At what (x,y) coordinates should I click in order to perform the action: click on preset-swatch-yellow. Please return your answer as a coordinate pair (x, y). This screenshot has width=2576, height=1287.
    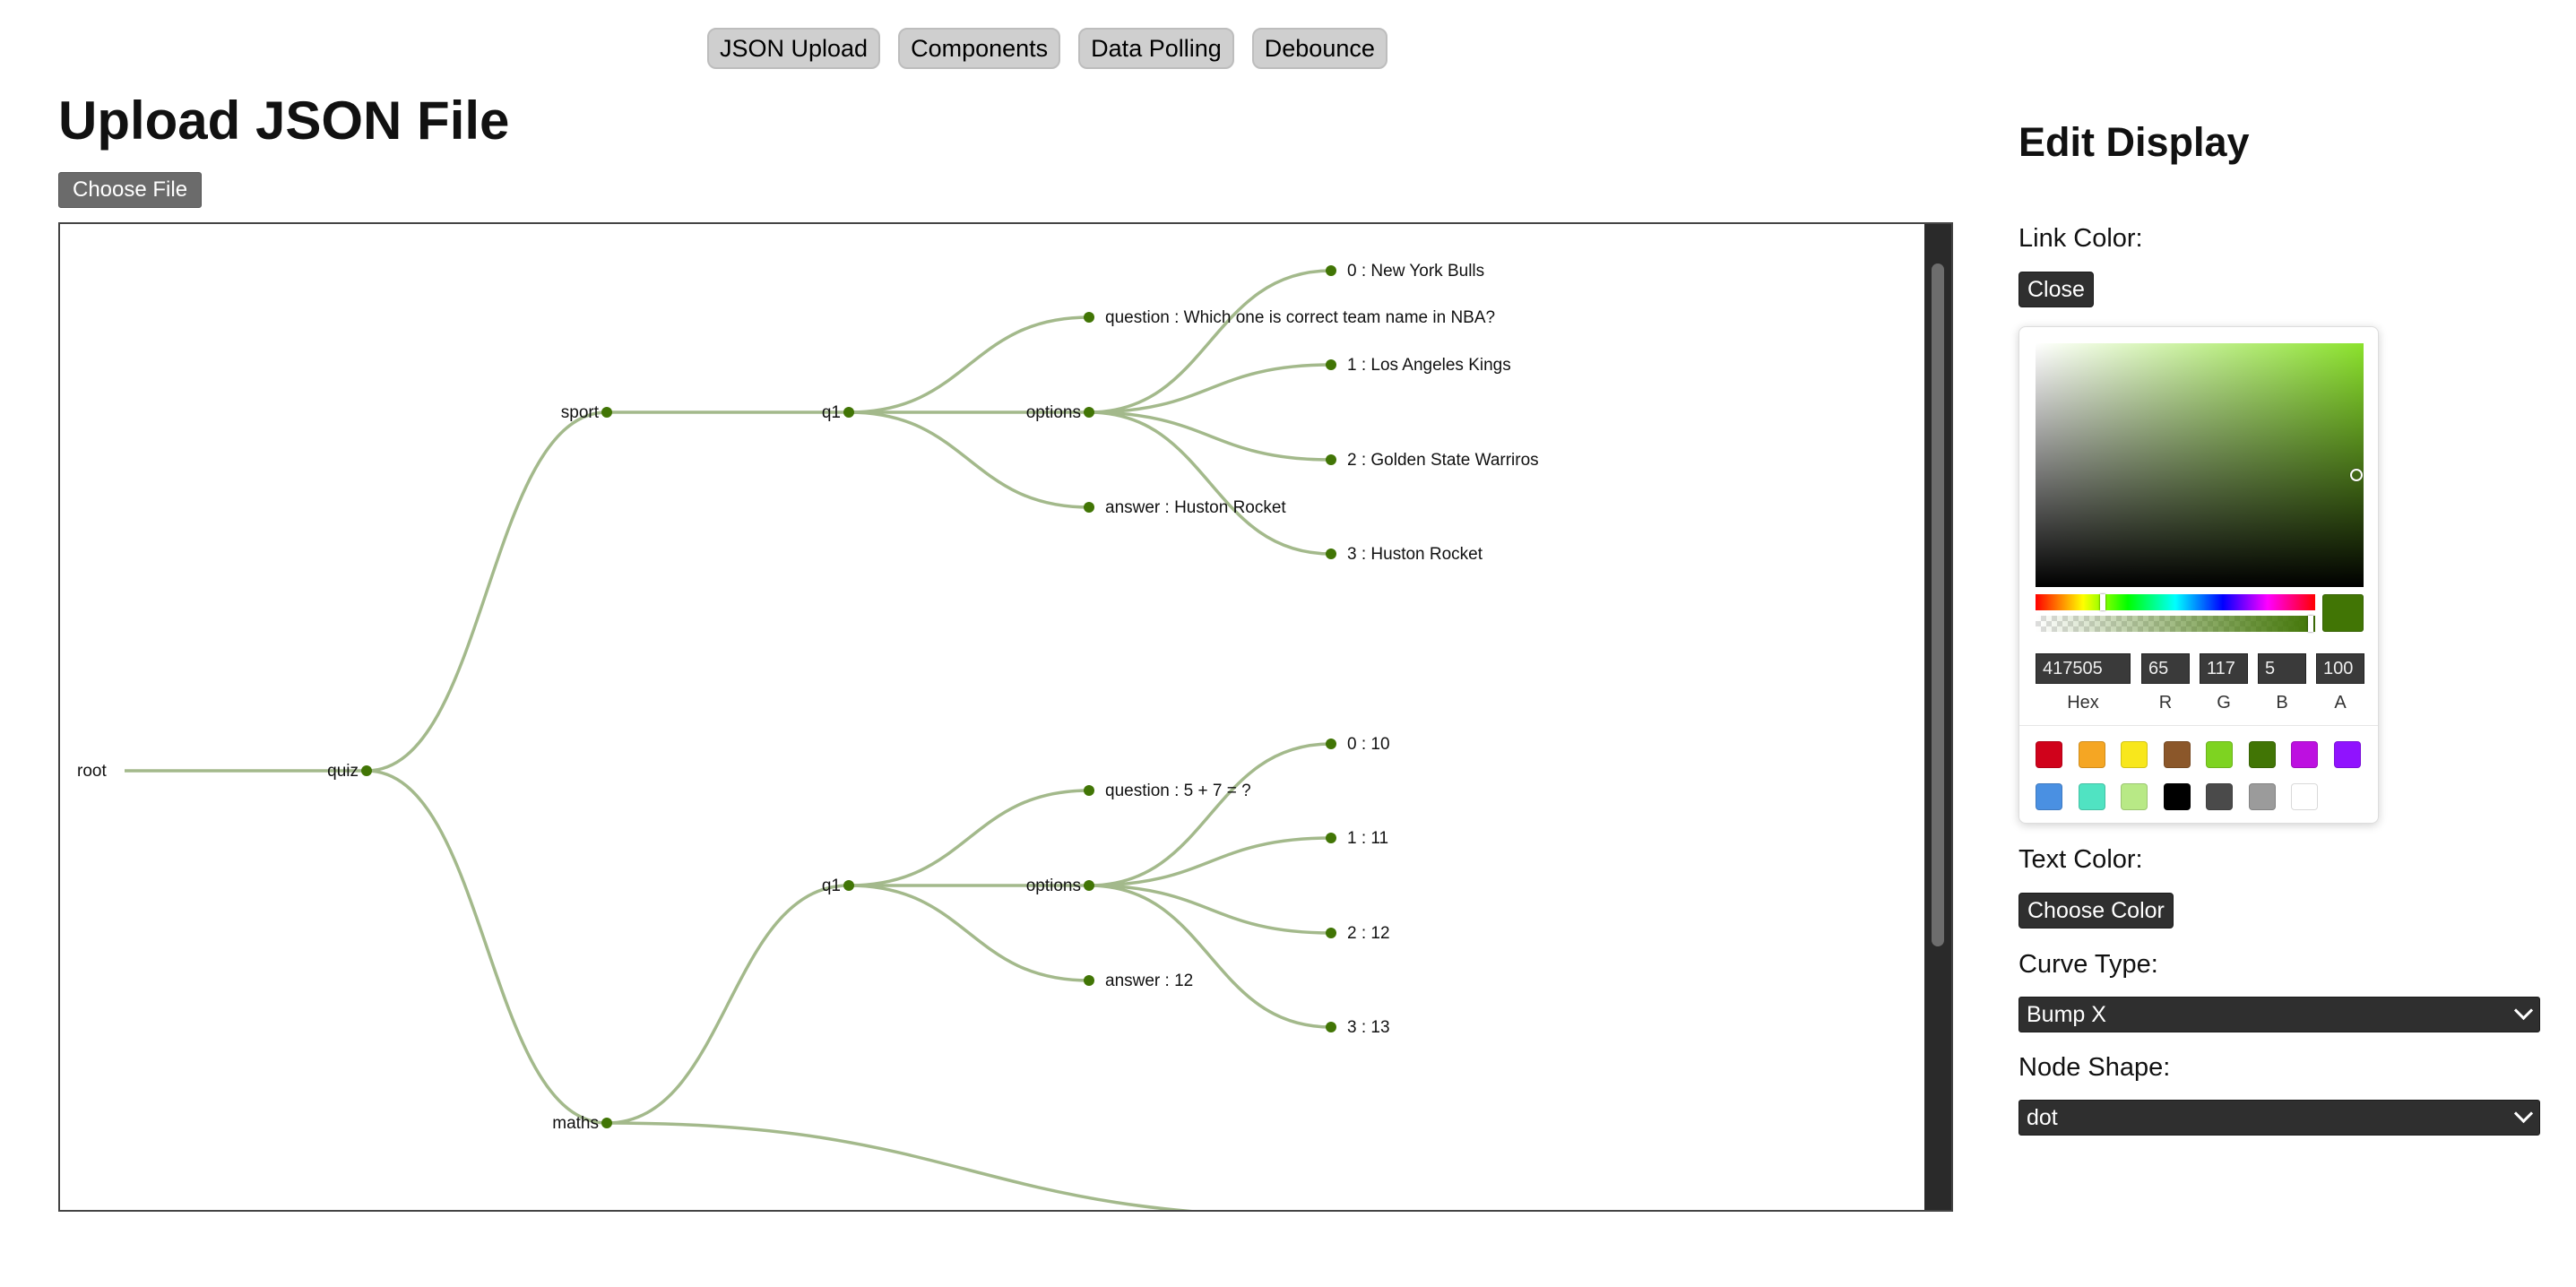
    Looking at the image, I should click on (2134, 754).